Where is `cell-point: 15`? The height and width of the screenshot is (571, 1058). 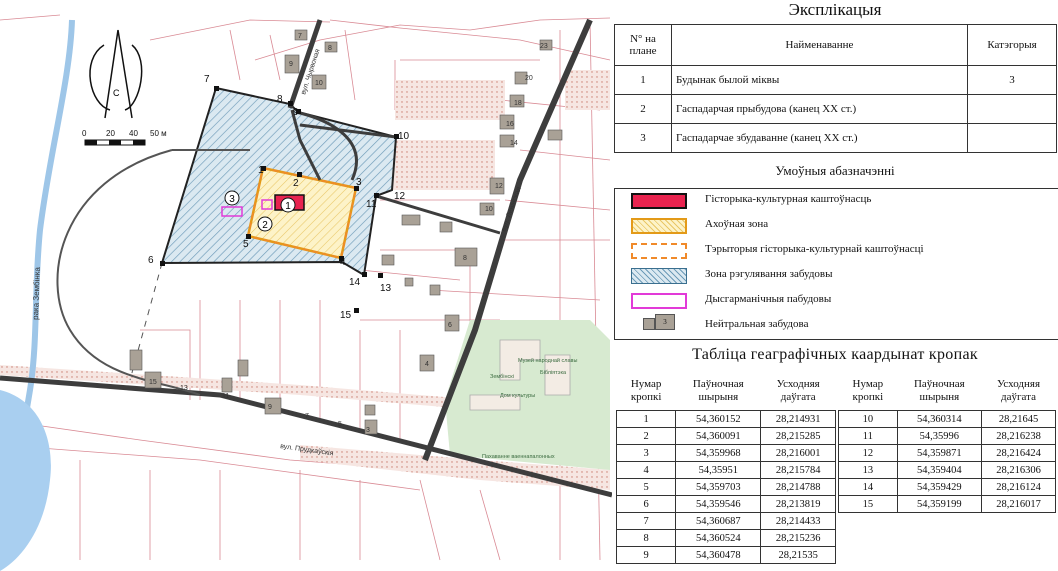 cell-point: 15 is located at coordinates (868, 504).